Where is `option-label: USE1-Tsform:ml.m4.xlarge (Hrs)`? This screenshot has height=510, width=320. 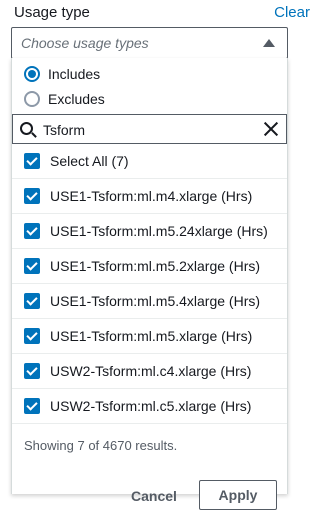
option-label: USE1-Tsform:ml.m4.xlarge (Hrs) is located at coordinates (151, 196).